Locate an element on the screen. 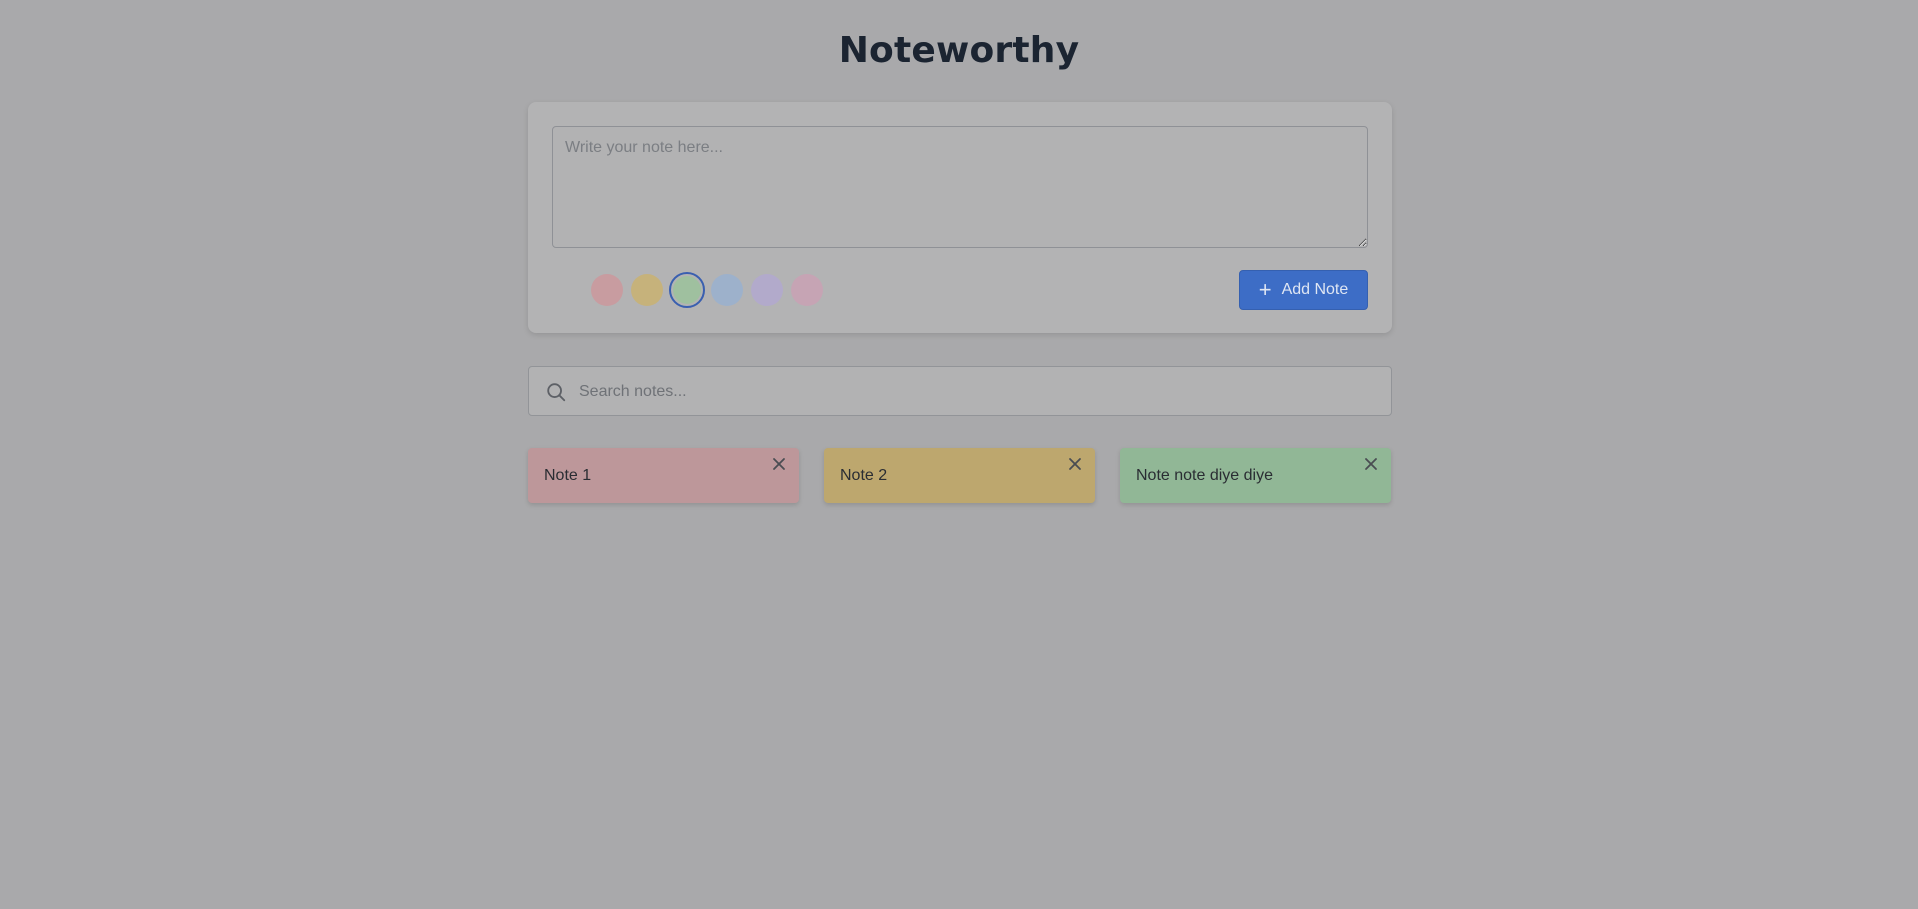 The width and height of the screenshot is (1918, 909). add-note-button: + Add Note is located at coordinates (1303, 290).